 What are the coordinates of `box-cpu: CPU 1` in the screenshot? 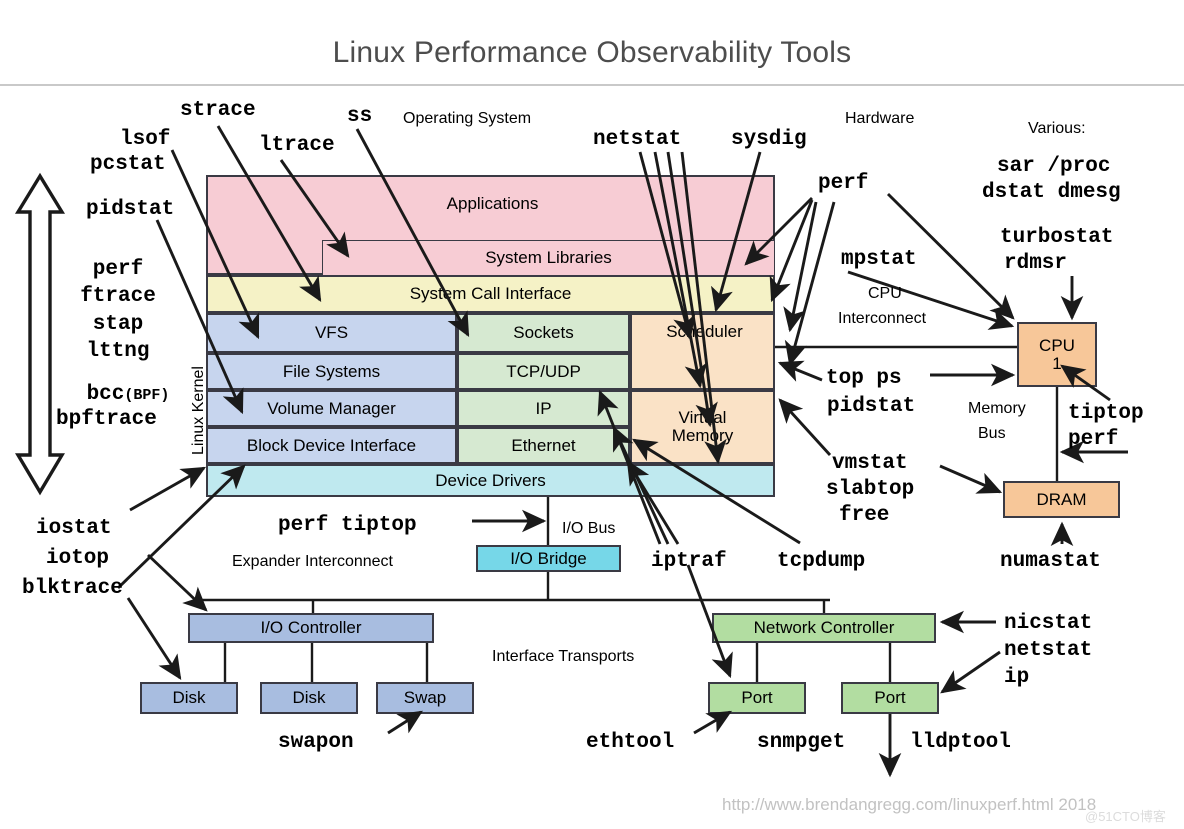 It's located at (1057, 354).